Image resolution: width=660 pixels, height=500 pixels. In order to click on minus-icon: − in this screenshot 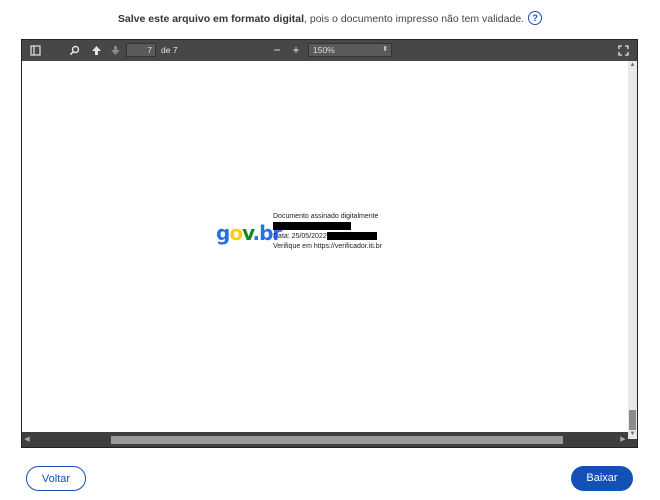, I will do `click(277, 50)`.